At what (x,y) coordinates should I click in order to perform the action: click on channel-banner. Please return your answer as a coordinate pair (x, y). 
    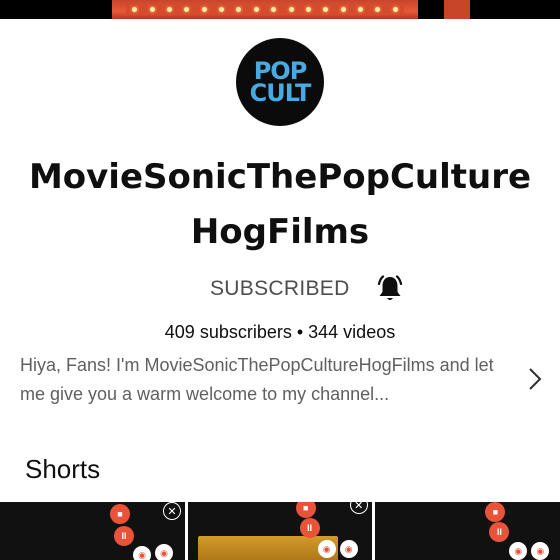
    Looking at the image, I should click on (280, 9).